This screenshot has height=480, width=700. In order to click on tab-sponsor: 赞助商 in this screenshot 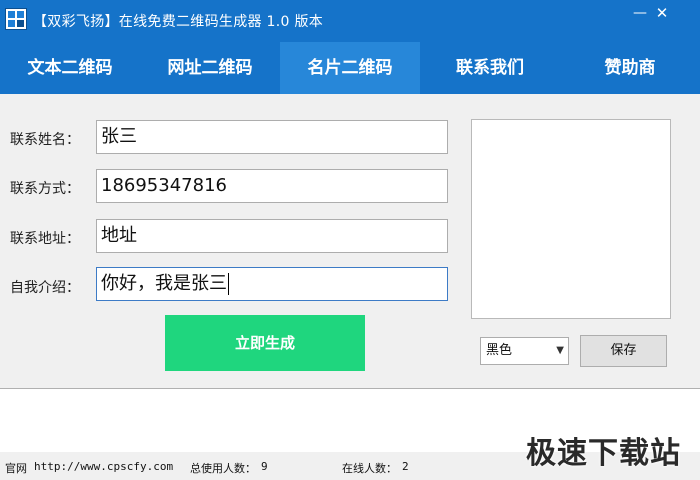, I will do `click(630, 68)`.